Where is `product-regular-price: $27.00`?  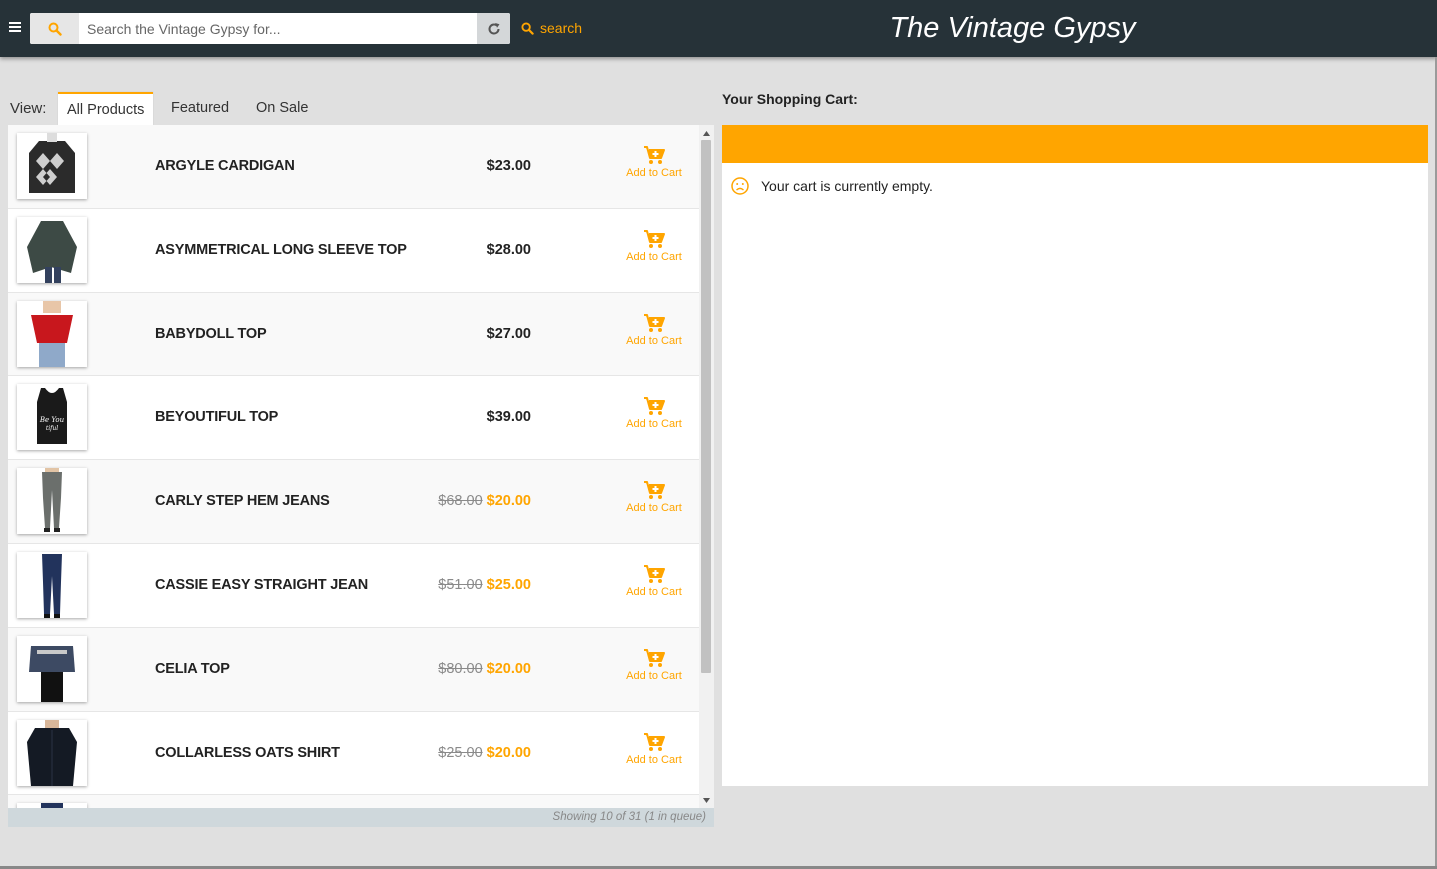 product-regular-price: $27.00 is located at coordinates (508, 333).